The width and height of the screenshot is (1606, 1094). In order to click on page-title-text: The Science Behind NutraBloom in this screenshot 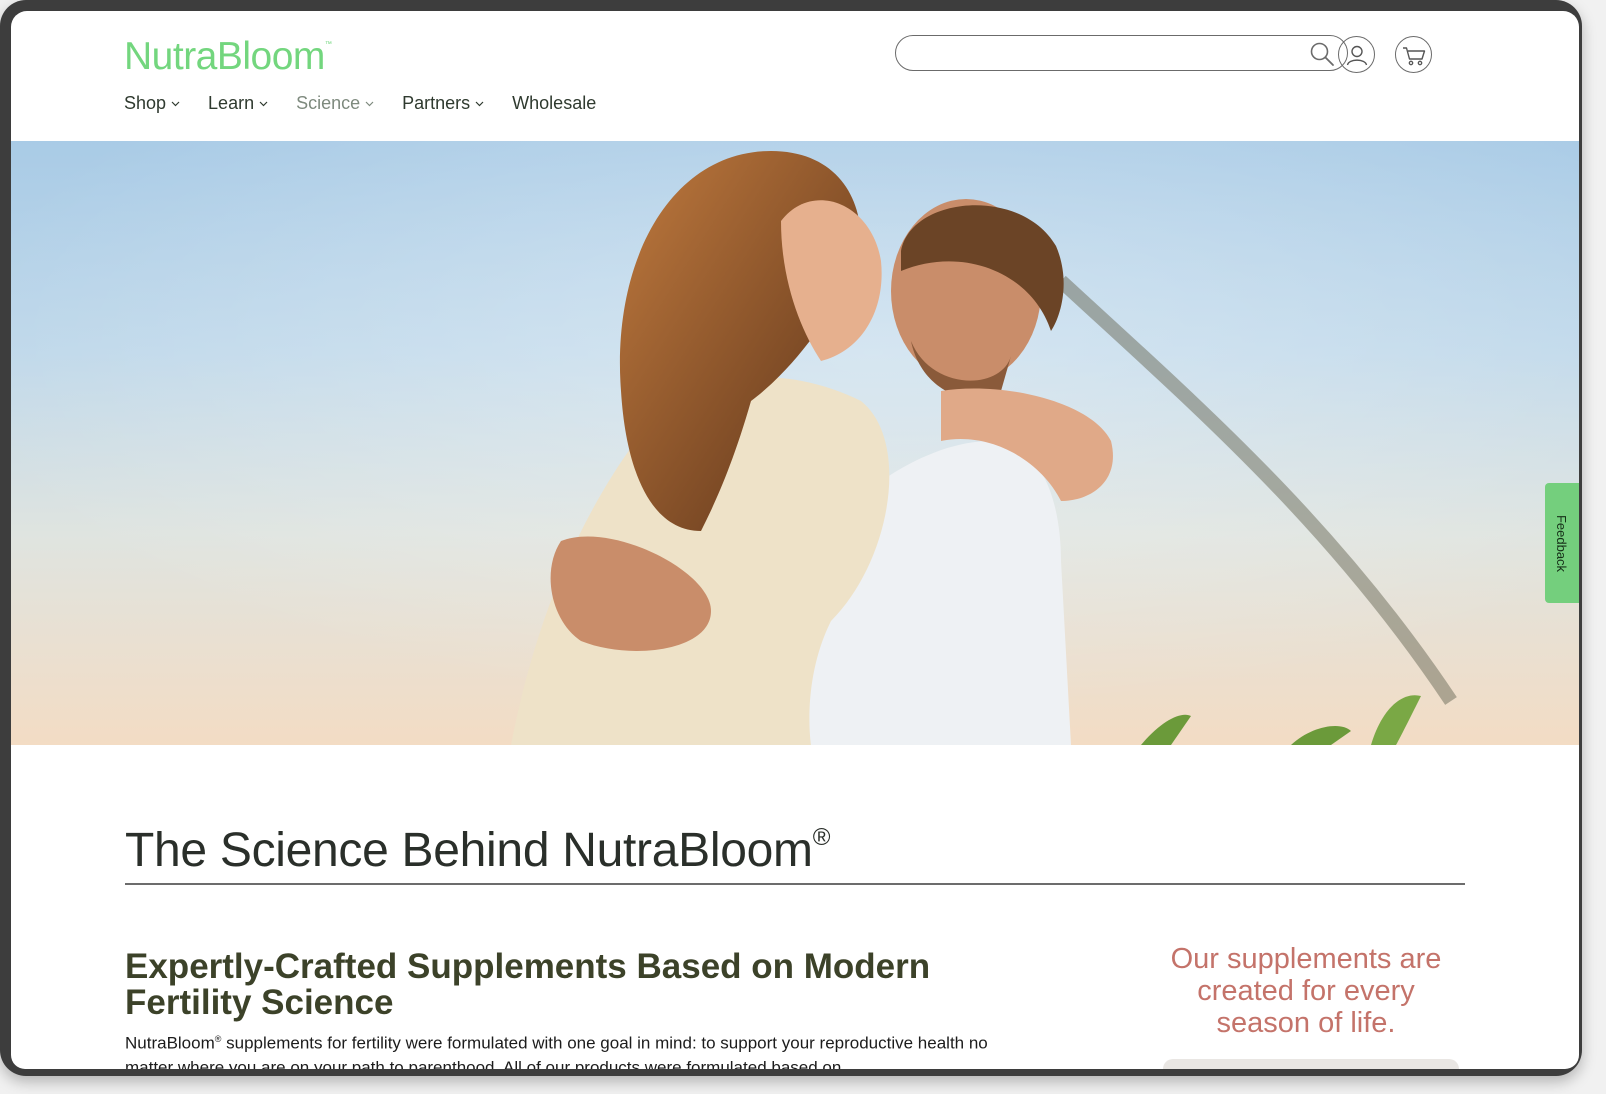, I will do `click(469, 850)`.